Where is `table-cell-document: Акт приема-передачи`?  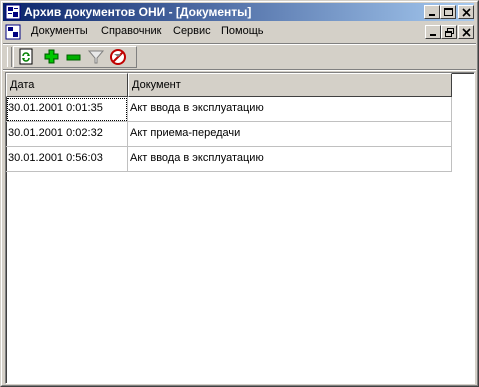 table-cell-document: Акт приема-передачи is located at coordinates (290, 134).